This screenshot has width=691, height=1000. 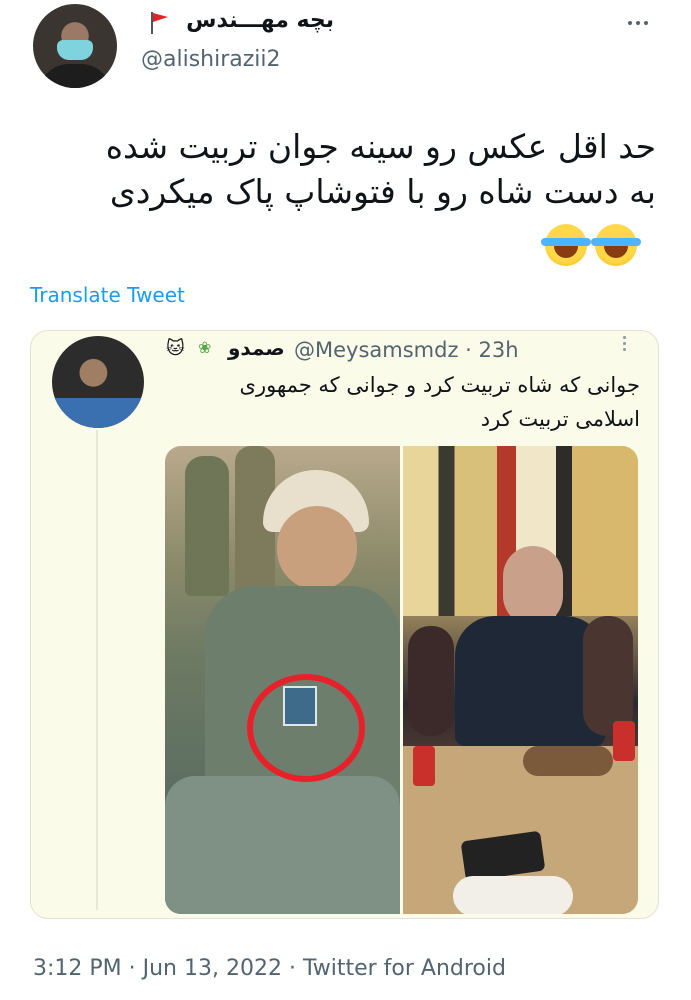 I want to click on quoted-display-name: صمدو, so click(x=256, y=348).